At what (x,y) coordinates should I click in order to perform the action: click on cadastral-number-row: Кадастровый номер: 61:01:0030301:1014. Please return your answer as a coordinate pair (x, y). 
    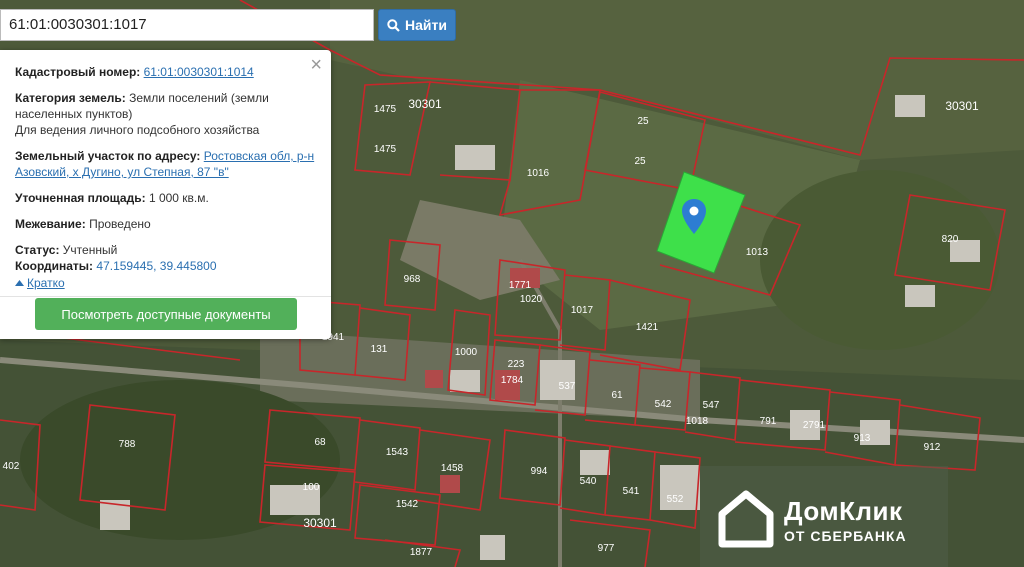
    Looking at the image, I should click on (166, 72).